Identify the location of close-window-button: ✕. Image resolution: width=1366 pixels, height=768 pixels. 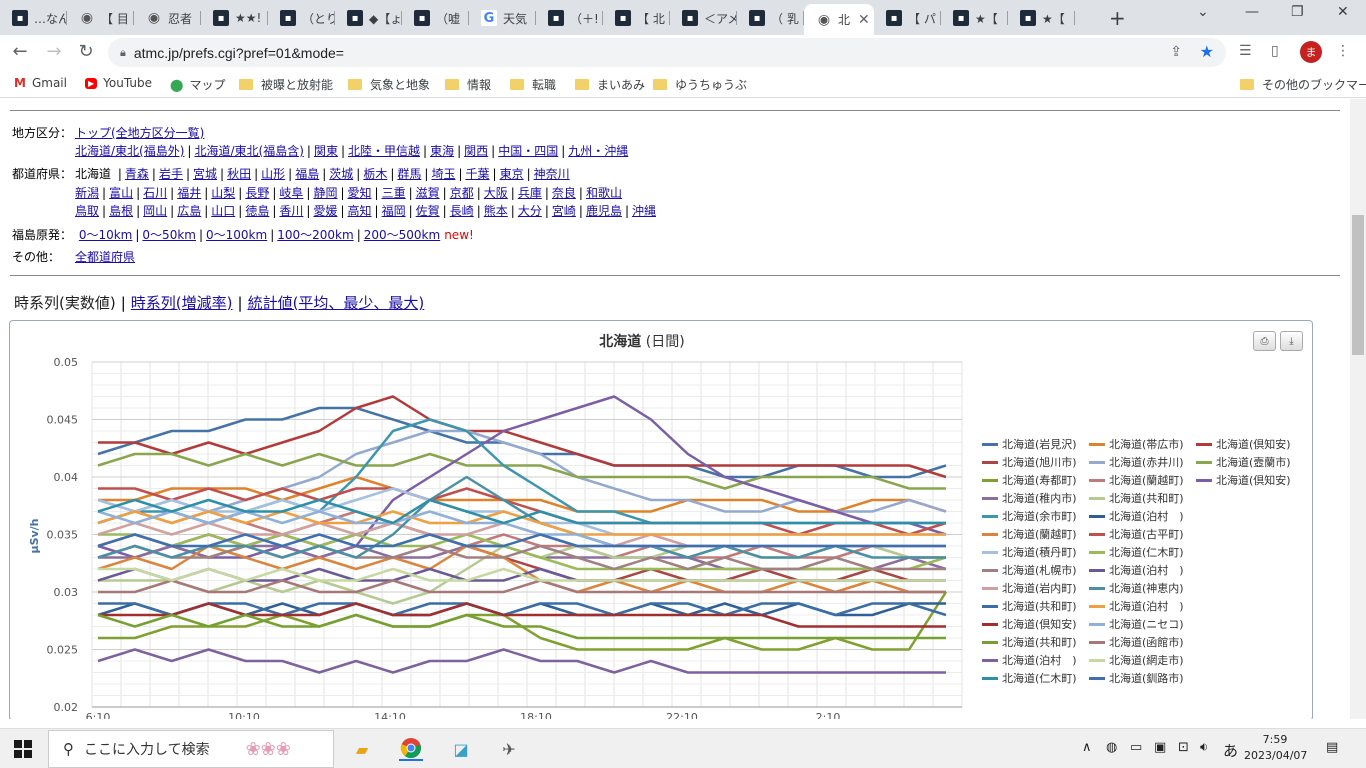
(1343, 12).